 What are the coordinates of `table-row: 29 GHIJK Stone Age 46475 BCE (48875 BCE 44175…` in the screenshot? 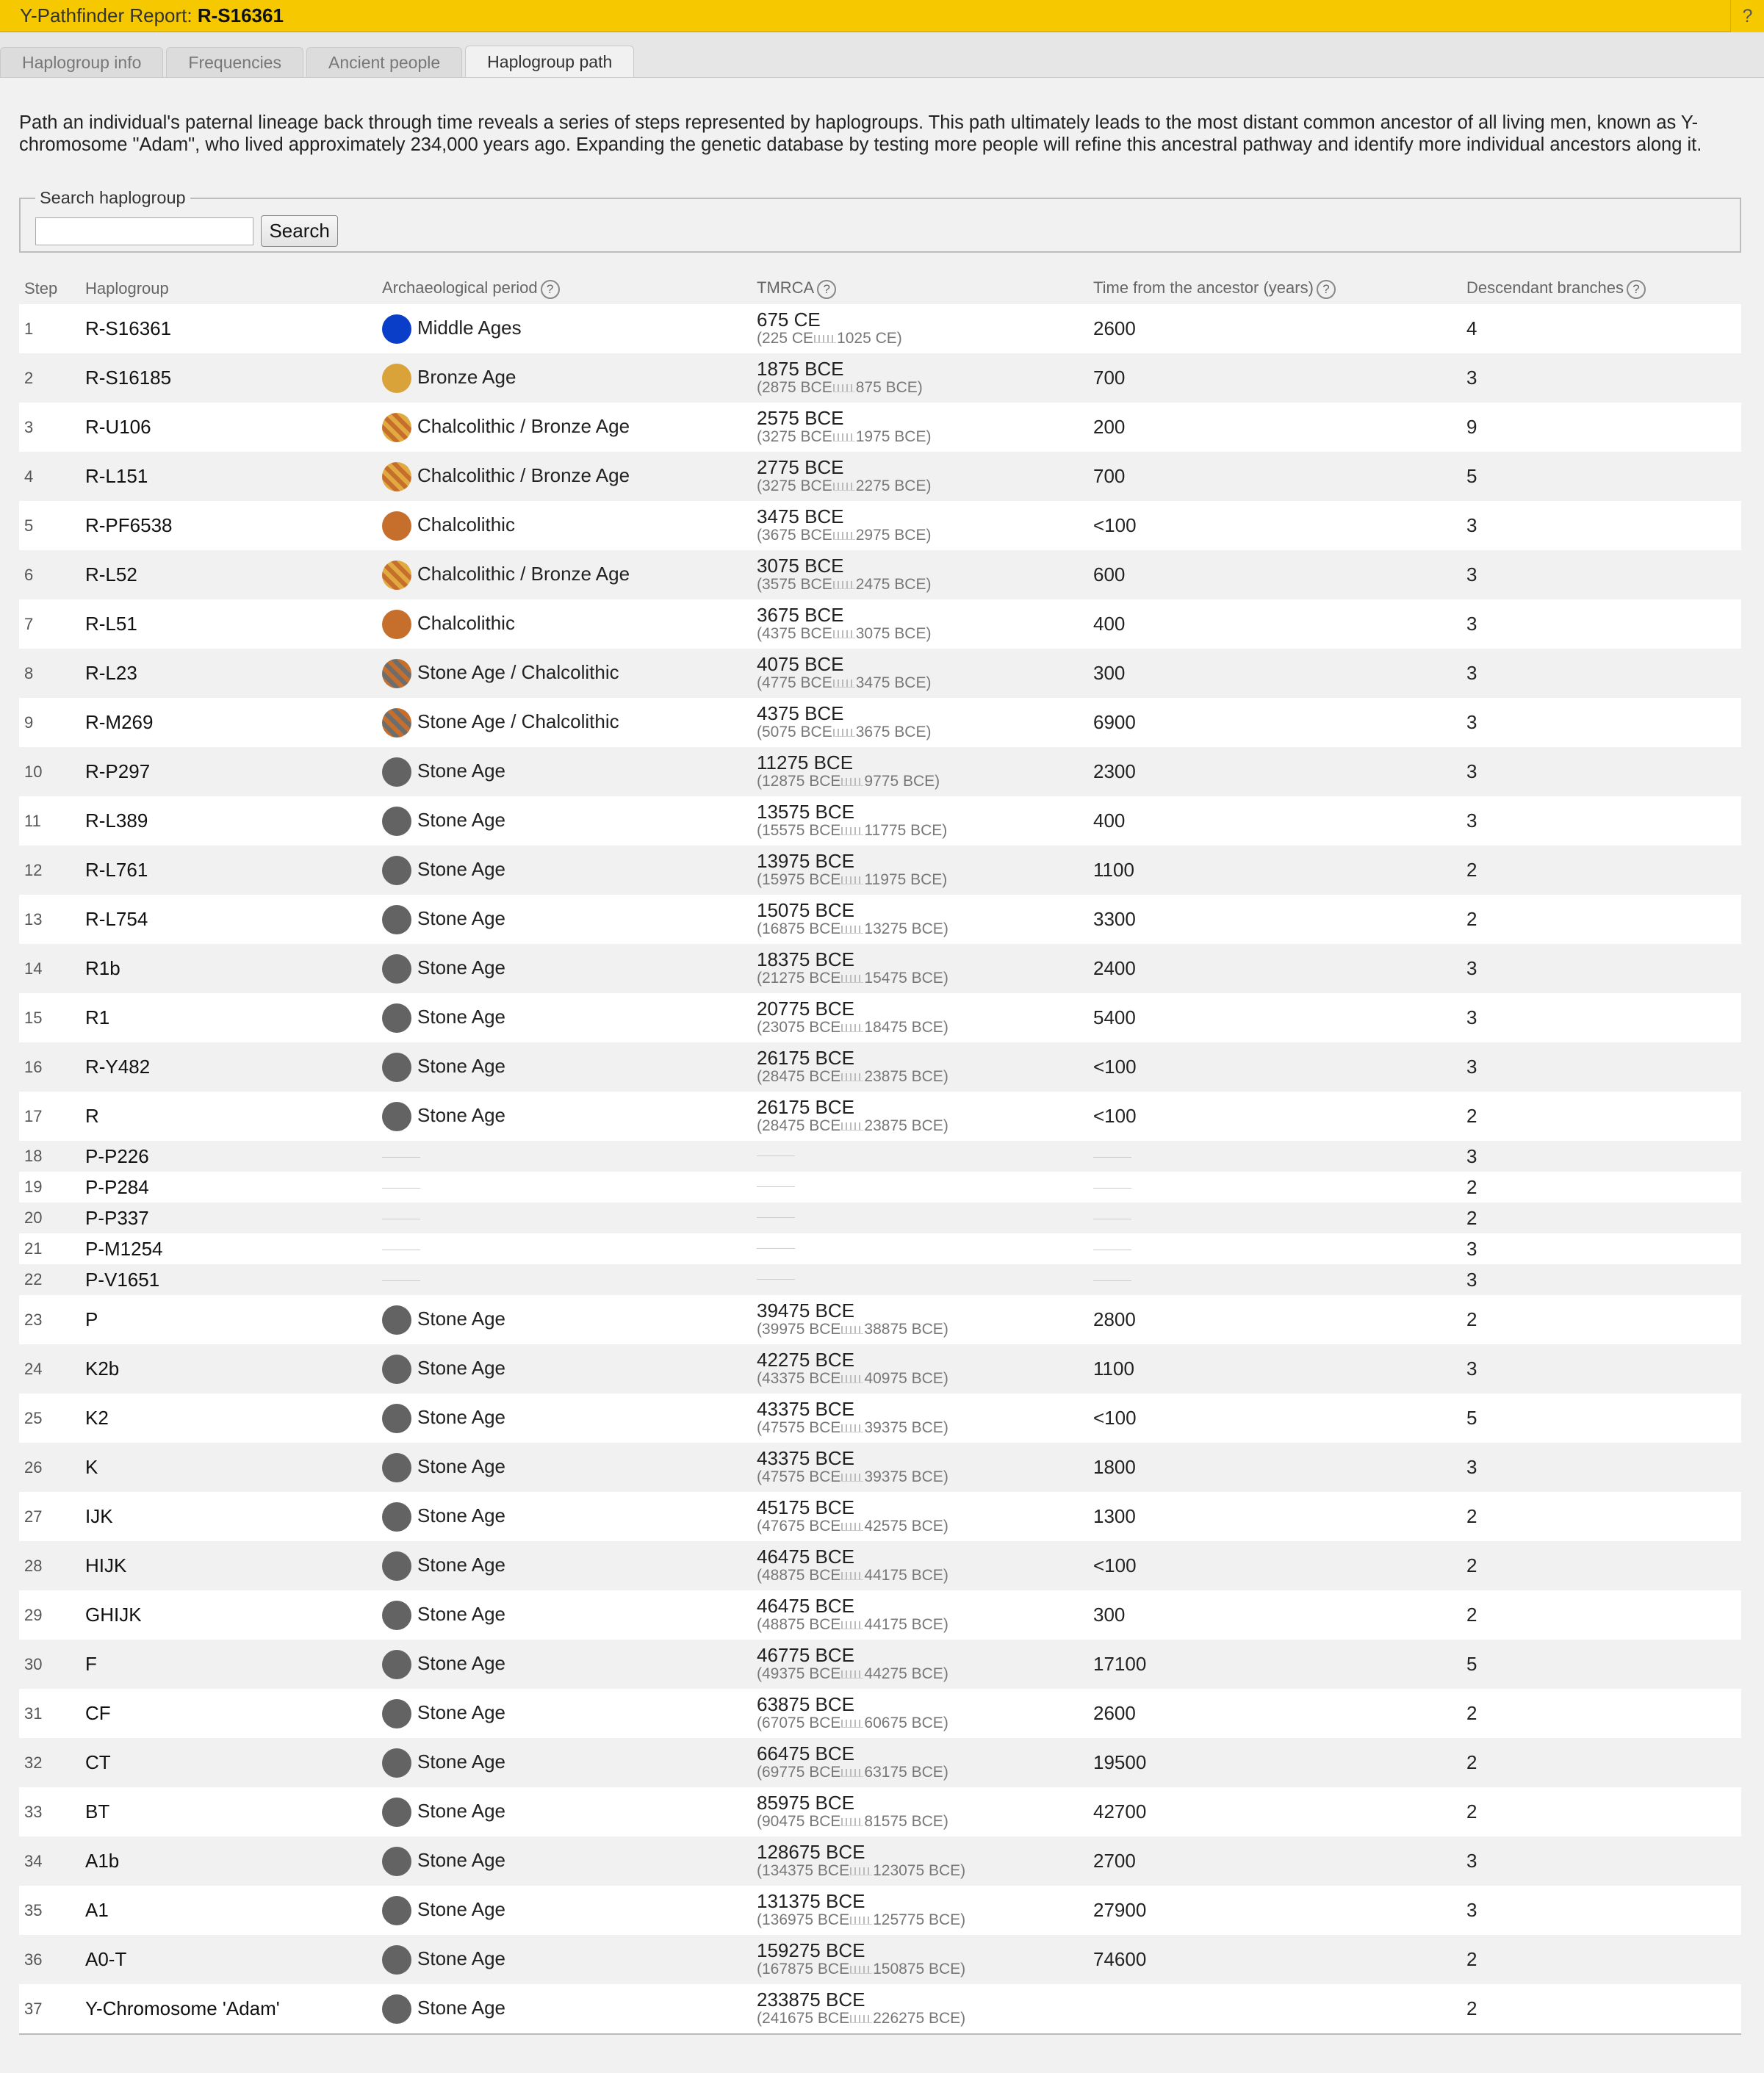 It's located at (880, 1615).